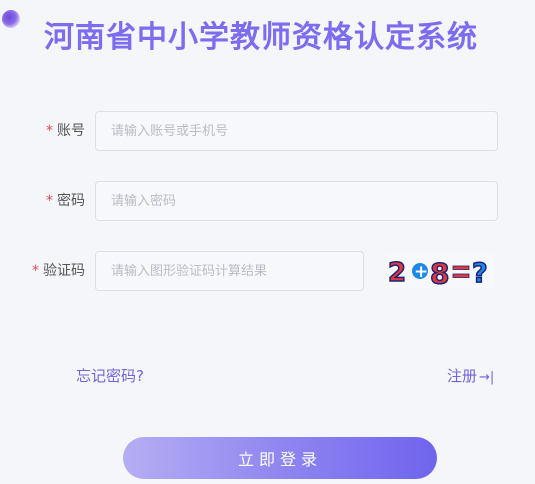 Image resolution: width=535 pixels, height=484 pixels. What do you see at coordinates (65, 131) in the screenshot?
I see `account-label: * 账号` at bounding box center [65, 131].